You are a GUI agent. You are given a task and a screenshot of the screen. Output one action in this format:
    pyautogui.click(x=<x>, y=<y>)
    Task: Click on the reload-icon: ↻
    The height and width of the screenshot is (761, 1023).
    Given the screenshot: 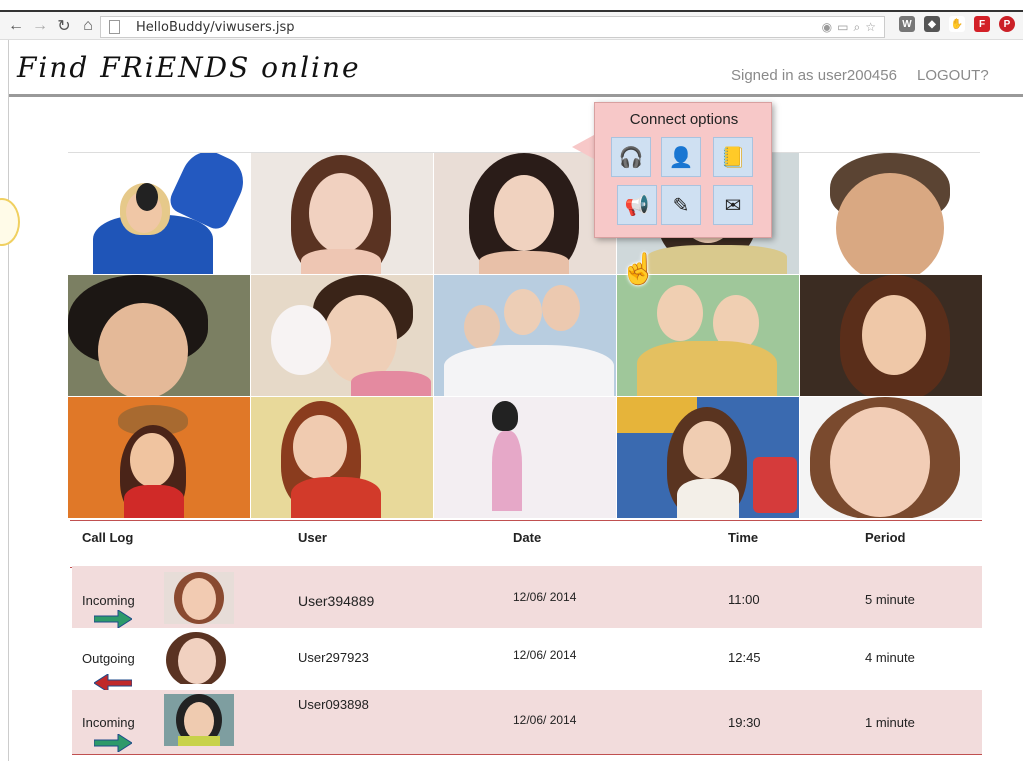 What is the action you would take?
    pyautogui.click(x=64, y=26)
    